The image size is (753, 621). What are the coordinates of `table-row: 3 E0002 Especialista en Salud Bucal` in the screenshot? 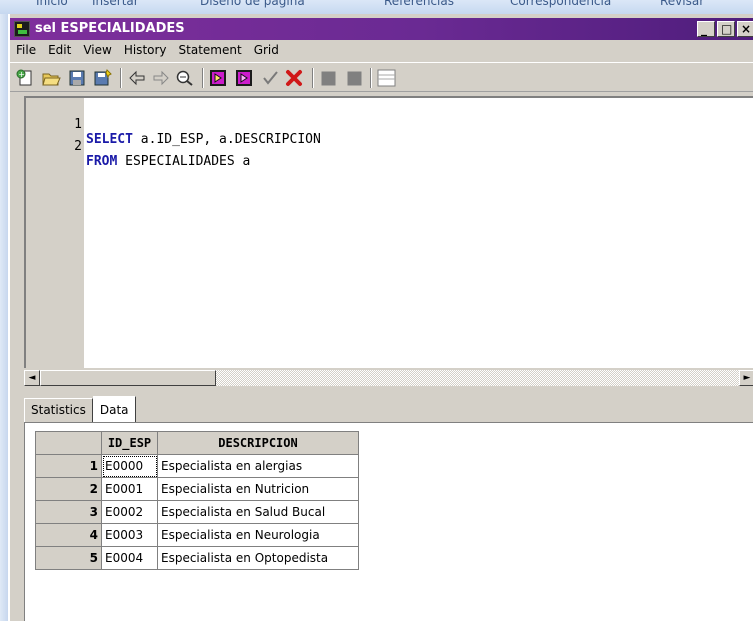 It's located at (197, 512).